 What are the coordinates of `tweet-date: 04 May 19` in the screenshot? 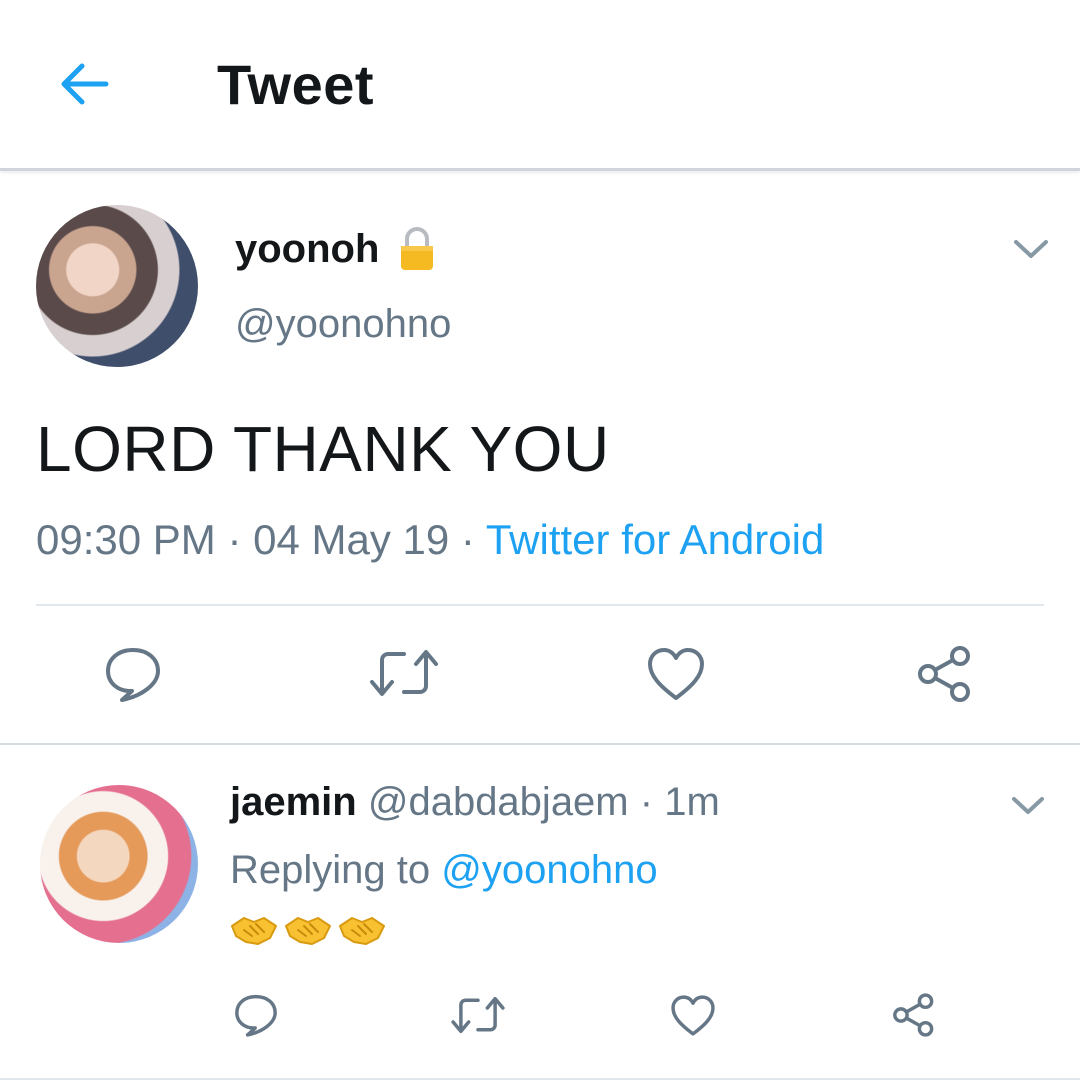 It's located at (351, 539).